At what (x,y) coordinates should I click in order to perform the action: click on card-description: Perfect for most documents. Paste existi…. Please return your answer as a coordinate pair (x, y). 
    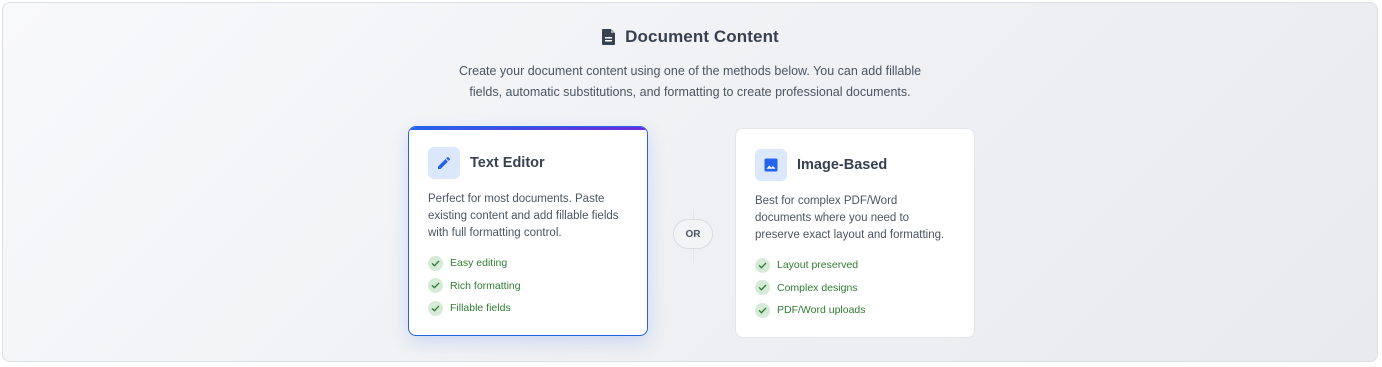
    Looking at the image, I should click on (523, 216).